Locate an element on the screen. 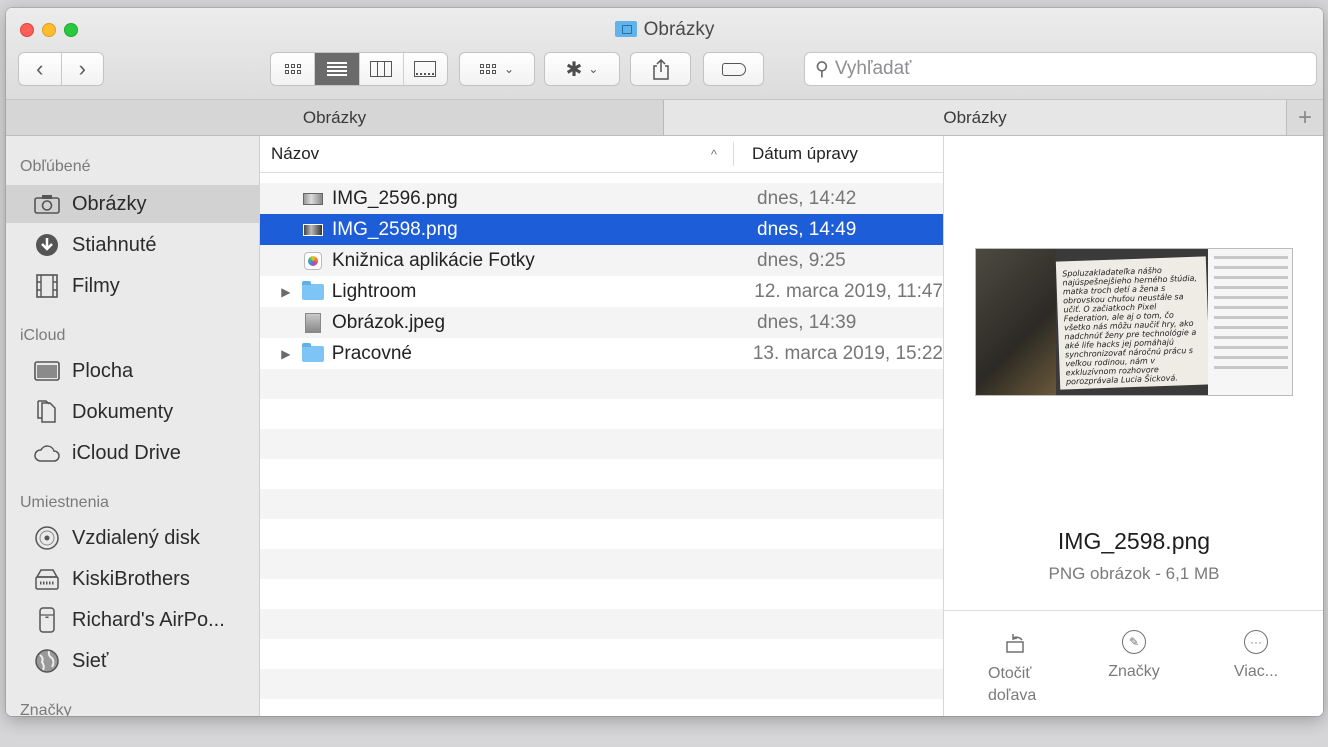 The image size is (1328, 747). file-date: dnes, 14:39 is located at coordinates (807, 322).